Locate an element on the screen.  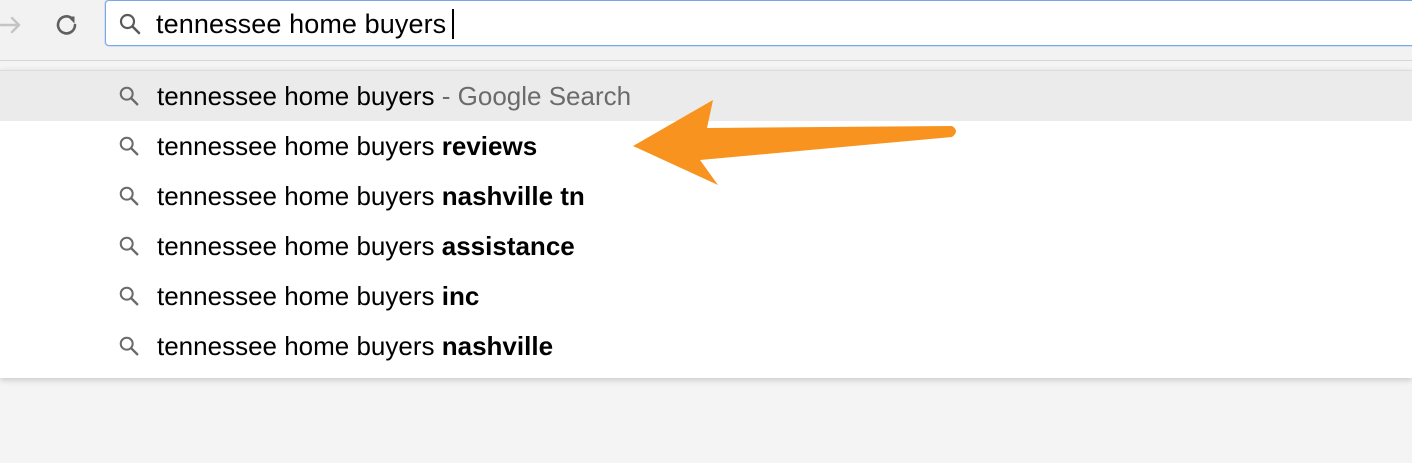
browser-toolbar: tennessee home buyers is located at coordinates (706, 30).